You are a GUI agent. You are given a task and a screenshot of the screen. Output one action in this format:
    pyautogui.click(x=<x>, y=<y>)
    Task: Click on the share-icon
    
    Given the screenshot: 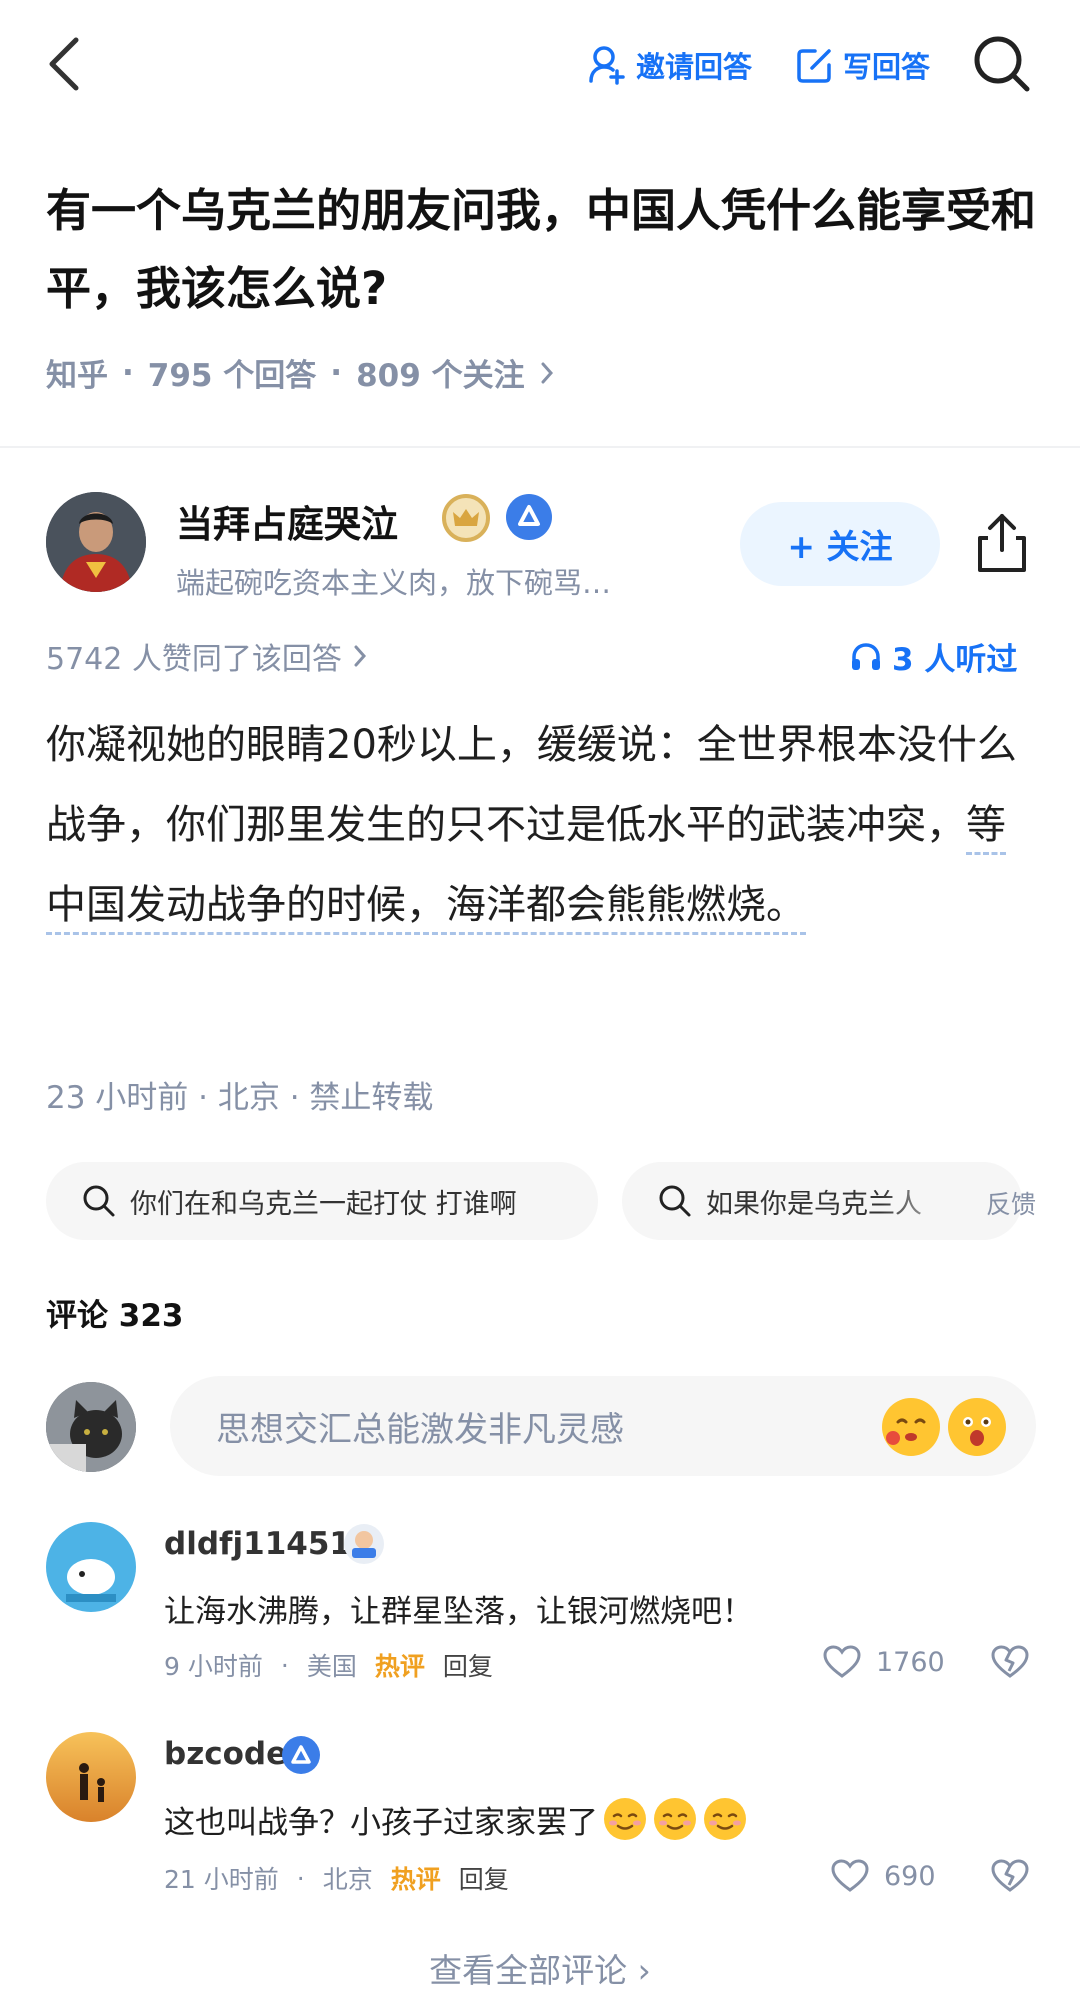 What is the action you would take?
    pyautogui.click(x=1002, y=543)
    